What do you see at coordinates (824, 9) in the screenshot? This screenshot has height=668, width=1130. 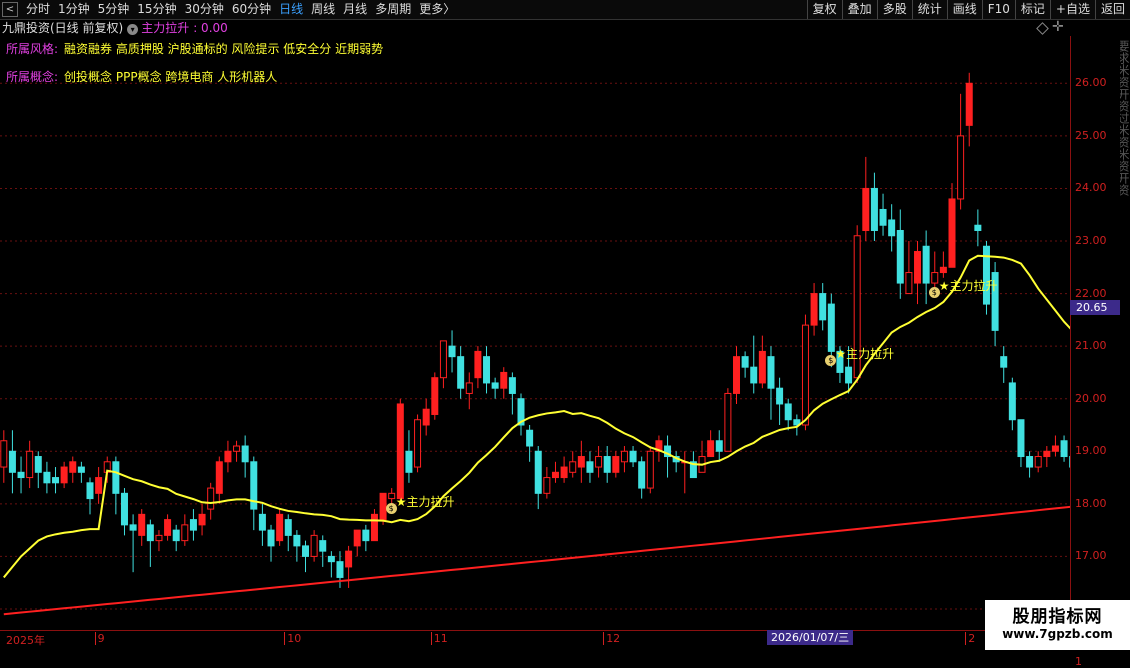 I see `restore-rights-button: 复权` at bounding box center [824, 9].